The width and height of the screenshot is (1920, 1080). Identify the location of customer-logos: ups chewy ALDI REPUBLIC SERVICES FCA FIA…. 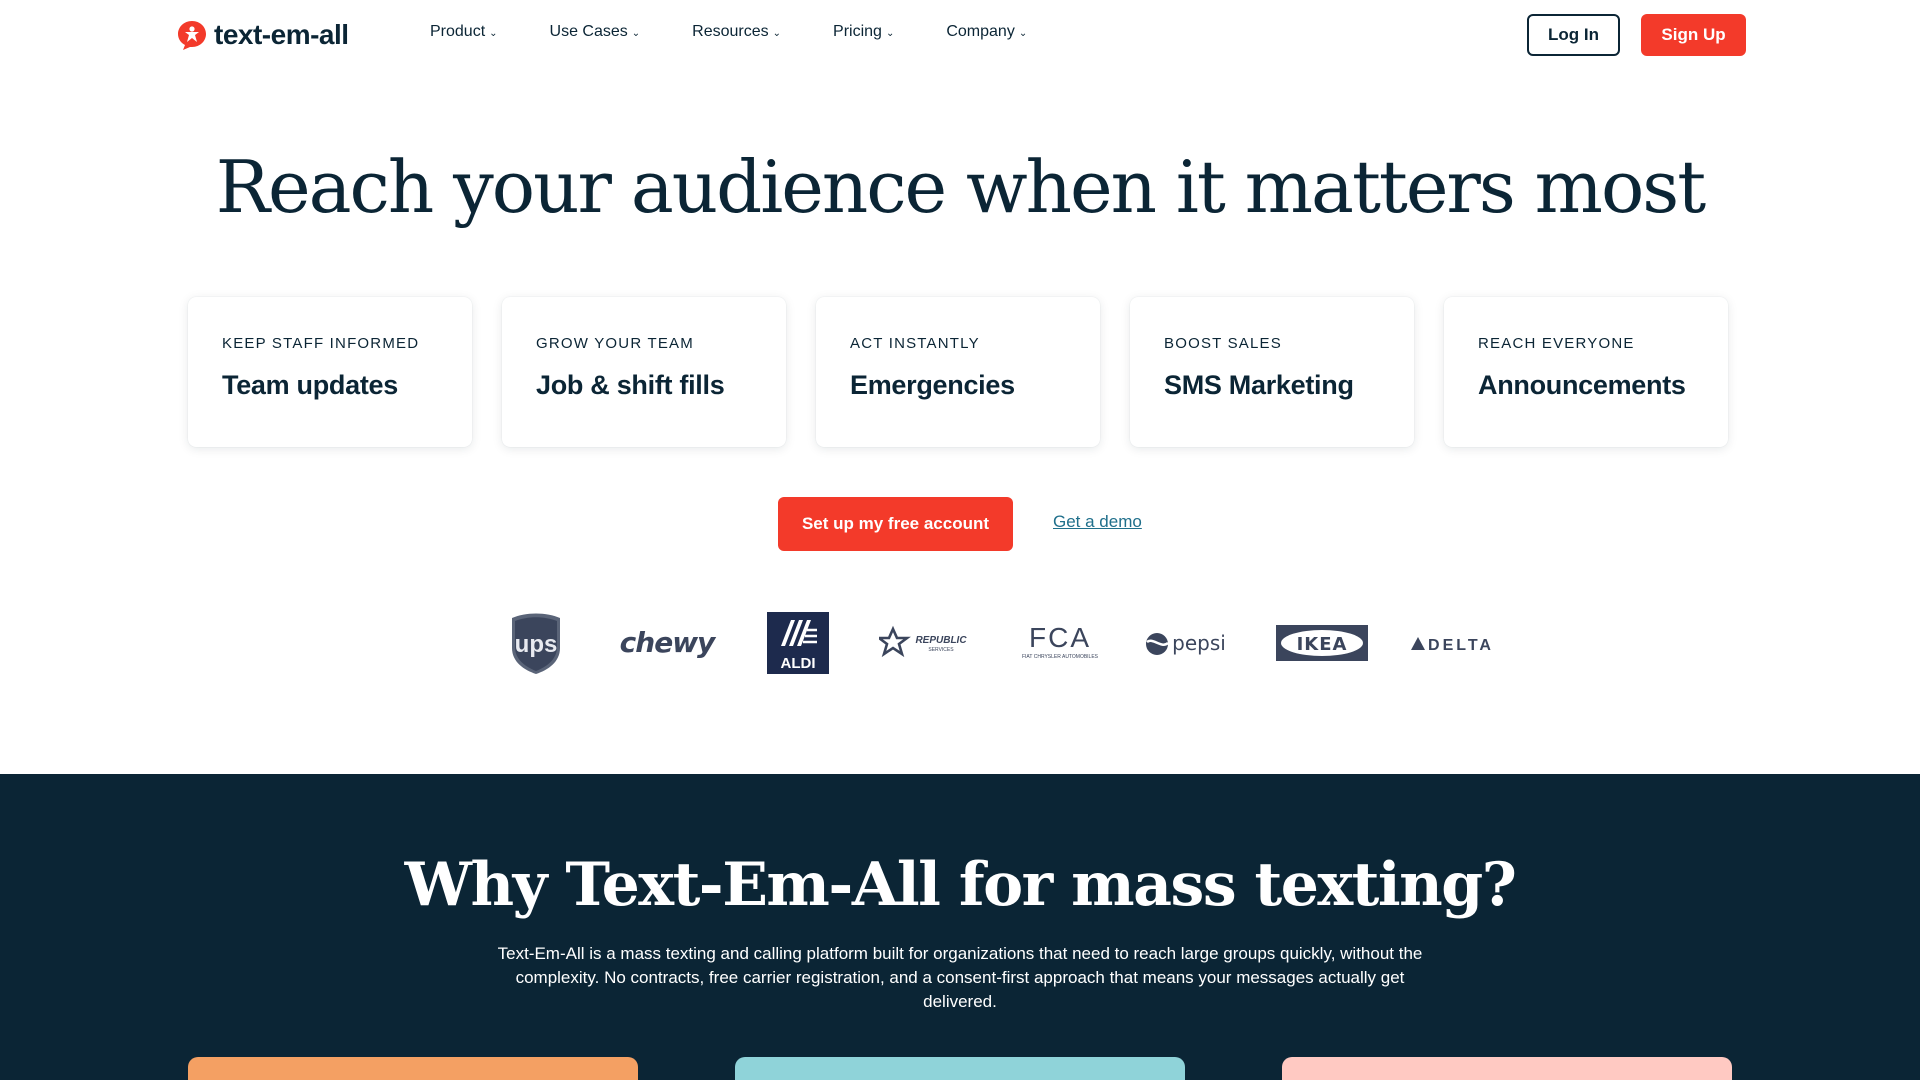
(994, 643).